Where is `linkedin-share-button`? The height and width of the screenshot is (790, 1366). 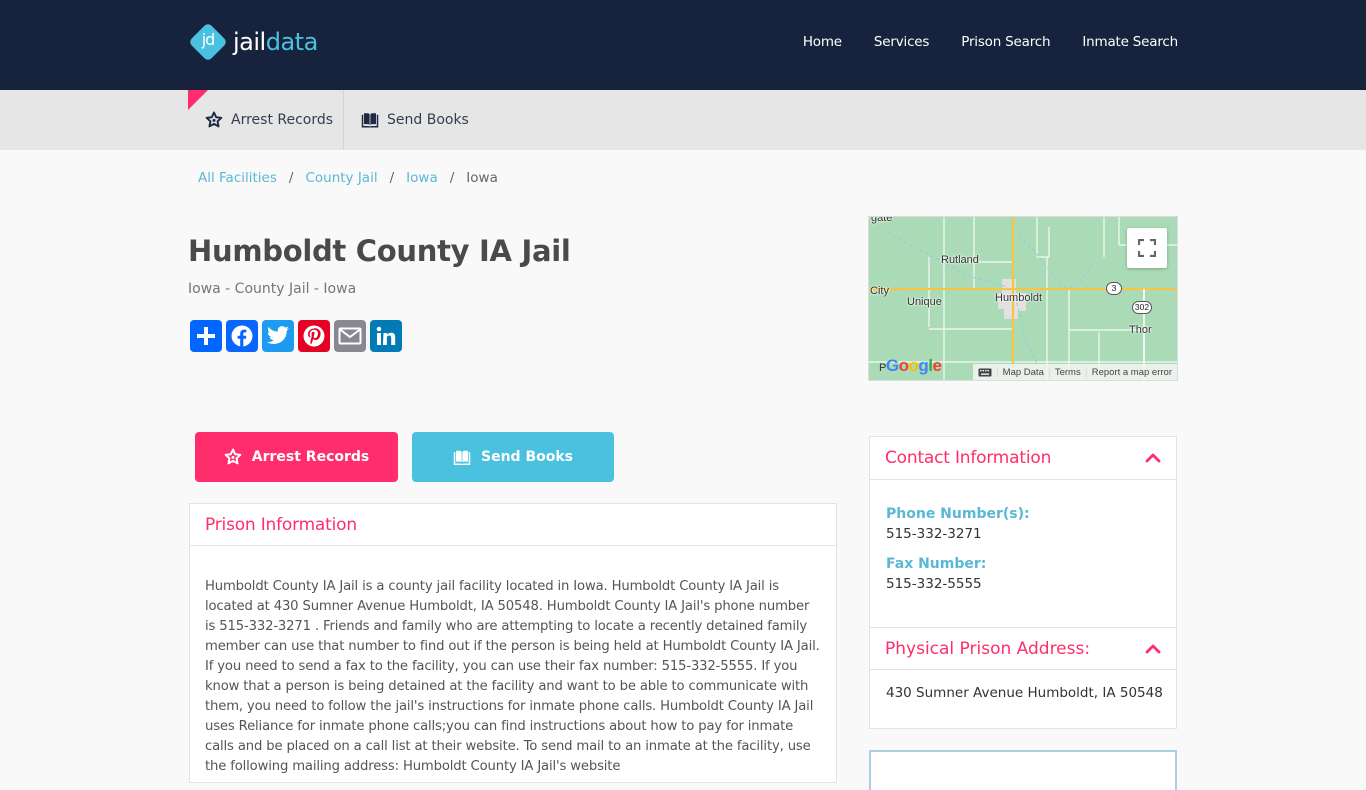 linkedin-share-button is located at coordinates (386, 336).